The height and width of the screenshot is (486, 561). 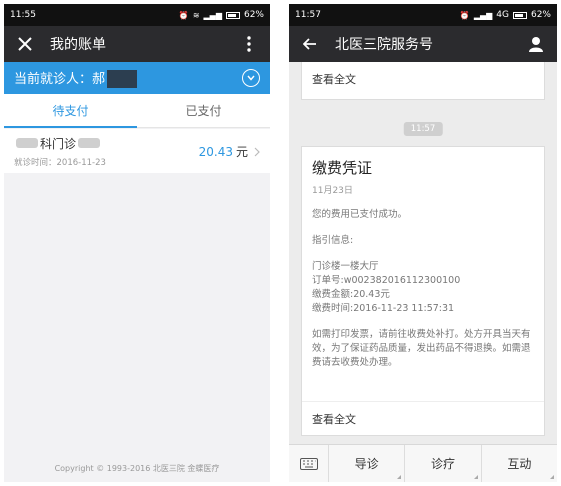 What do you see at coordinates (383, 308) in the screenshot?
I see `payment-time: 缴费时间:2016-11-23 11:57:31` at bounding box center [383, 308].